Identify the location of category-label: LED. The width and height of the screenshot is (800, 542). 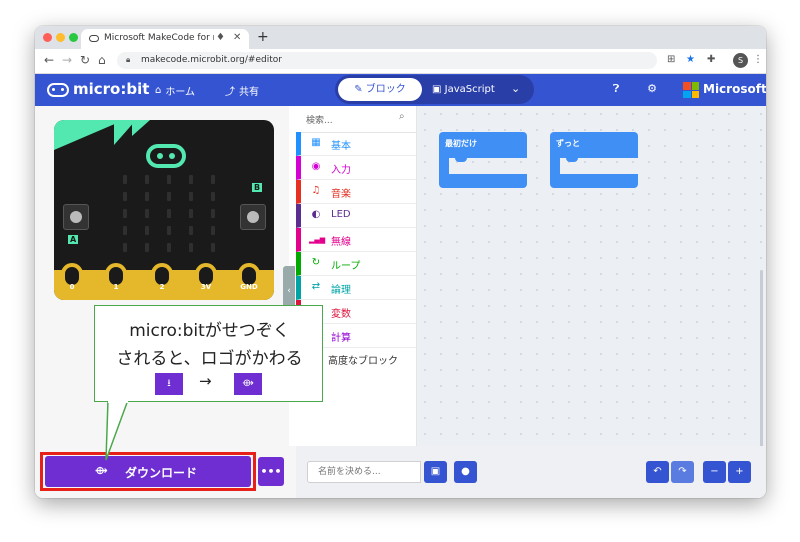
(341, 214).